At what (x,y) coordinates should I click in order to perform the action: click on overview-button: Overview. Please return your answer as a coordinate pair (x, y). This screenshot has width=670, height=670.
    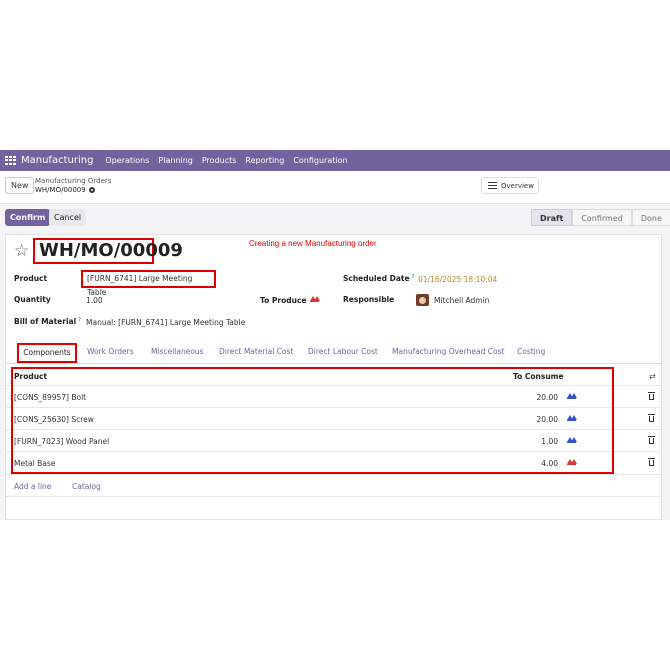
    Looking at the image, I should click on (510, 185).